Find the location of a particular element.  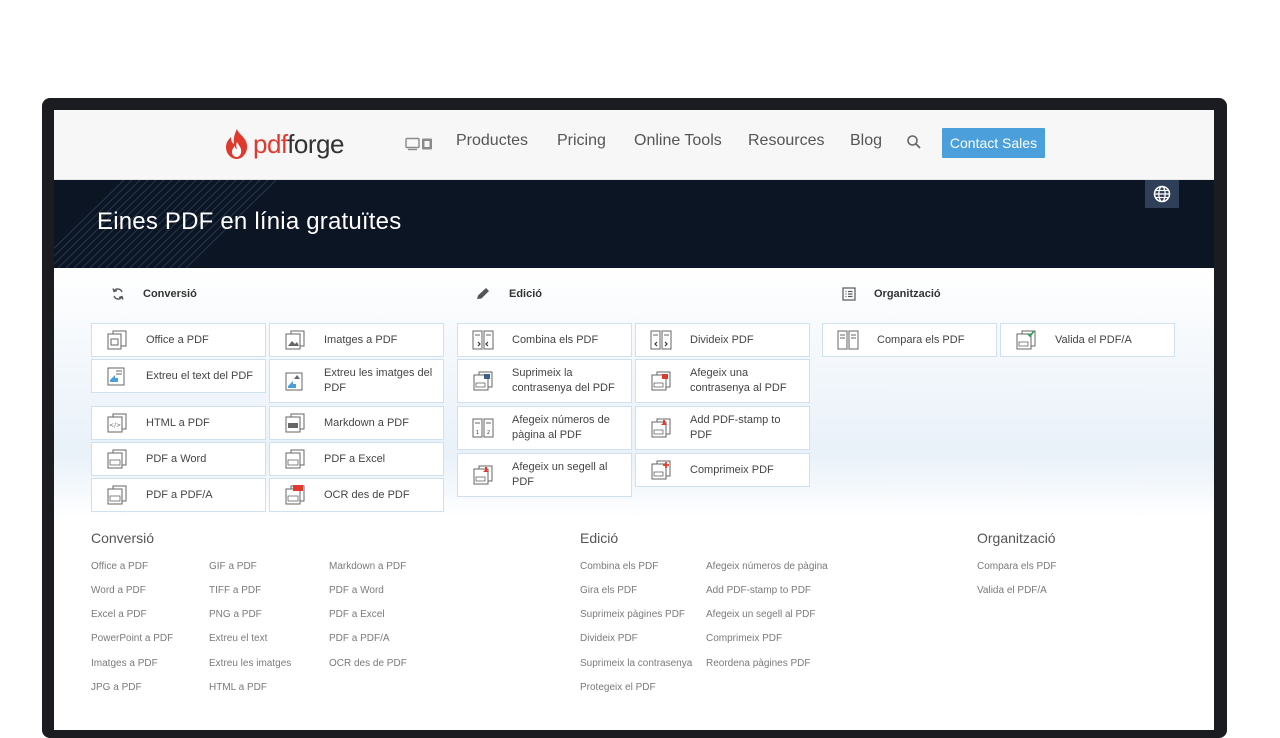

nav-pricing: Pricing is located at coordinates (581, 141).